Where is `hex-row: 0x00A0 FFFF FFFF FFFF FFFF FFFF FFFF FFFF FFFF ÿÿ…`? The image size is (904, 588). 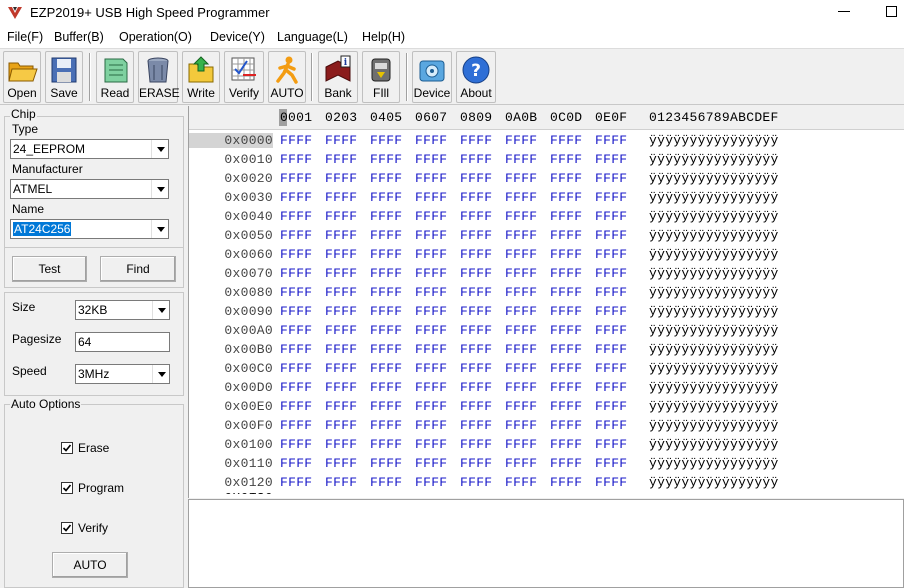
hex-row: 0x00A0 FFFF FFFF FFFF FFFF FFFF FFFF FFFF FFFF ÿÿ… is located at coordinates (546, 330).